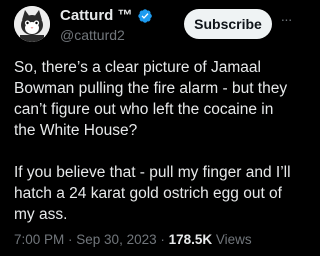 This screenshot has height=256, width=320. I want to click on author-display-name: Catturd ™, so click(106, 16).